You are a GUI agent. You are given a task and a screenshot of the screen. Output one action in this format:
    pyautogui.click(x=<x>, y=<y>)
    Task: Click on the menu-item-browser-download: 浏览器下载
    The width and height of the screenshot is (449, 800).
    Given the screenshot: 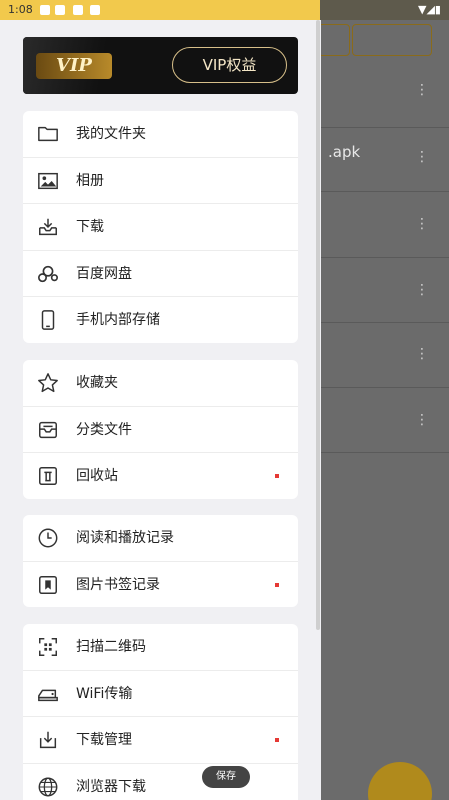 What is the action you would take?
    pyautogui.click(x=160, y=782)
    